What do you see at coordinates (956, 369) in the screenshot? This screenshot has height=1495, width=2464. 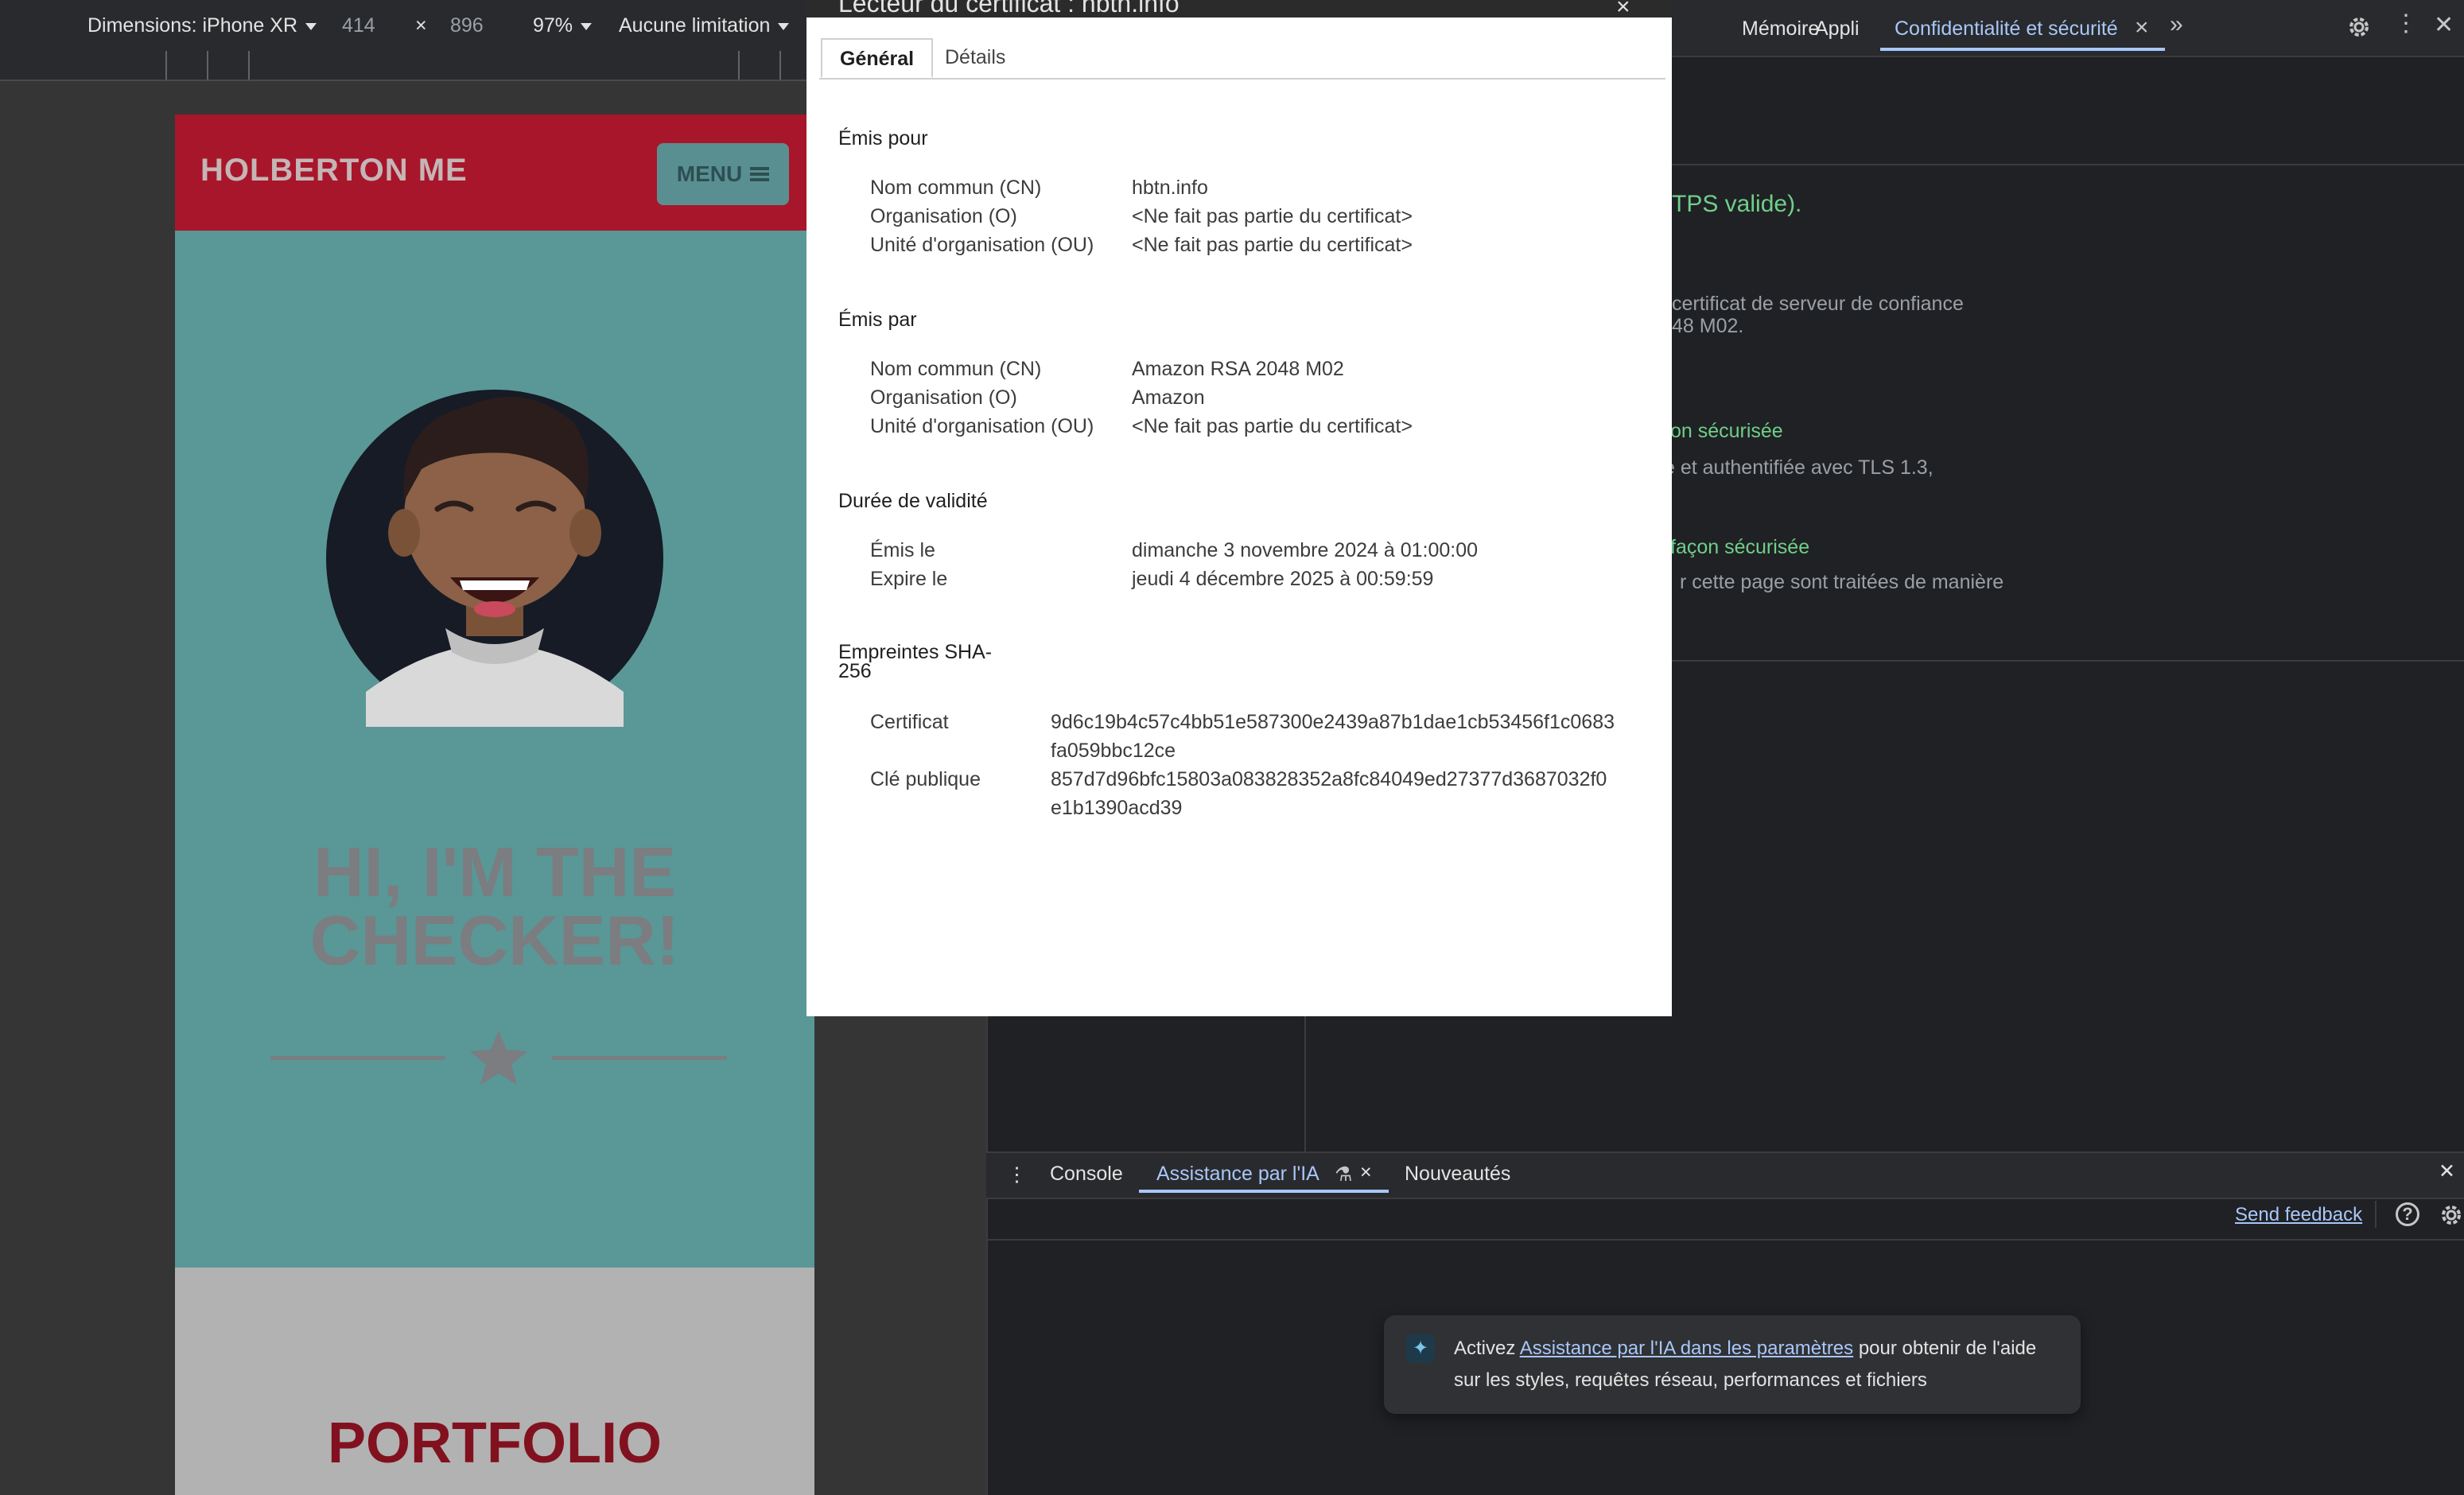 I see `issued-by-cn-label: Nom commun (CN)` at bounding box center [956, 369].